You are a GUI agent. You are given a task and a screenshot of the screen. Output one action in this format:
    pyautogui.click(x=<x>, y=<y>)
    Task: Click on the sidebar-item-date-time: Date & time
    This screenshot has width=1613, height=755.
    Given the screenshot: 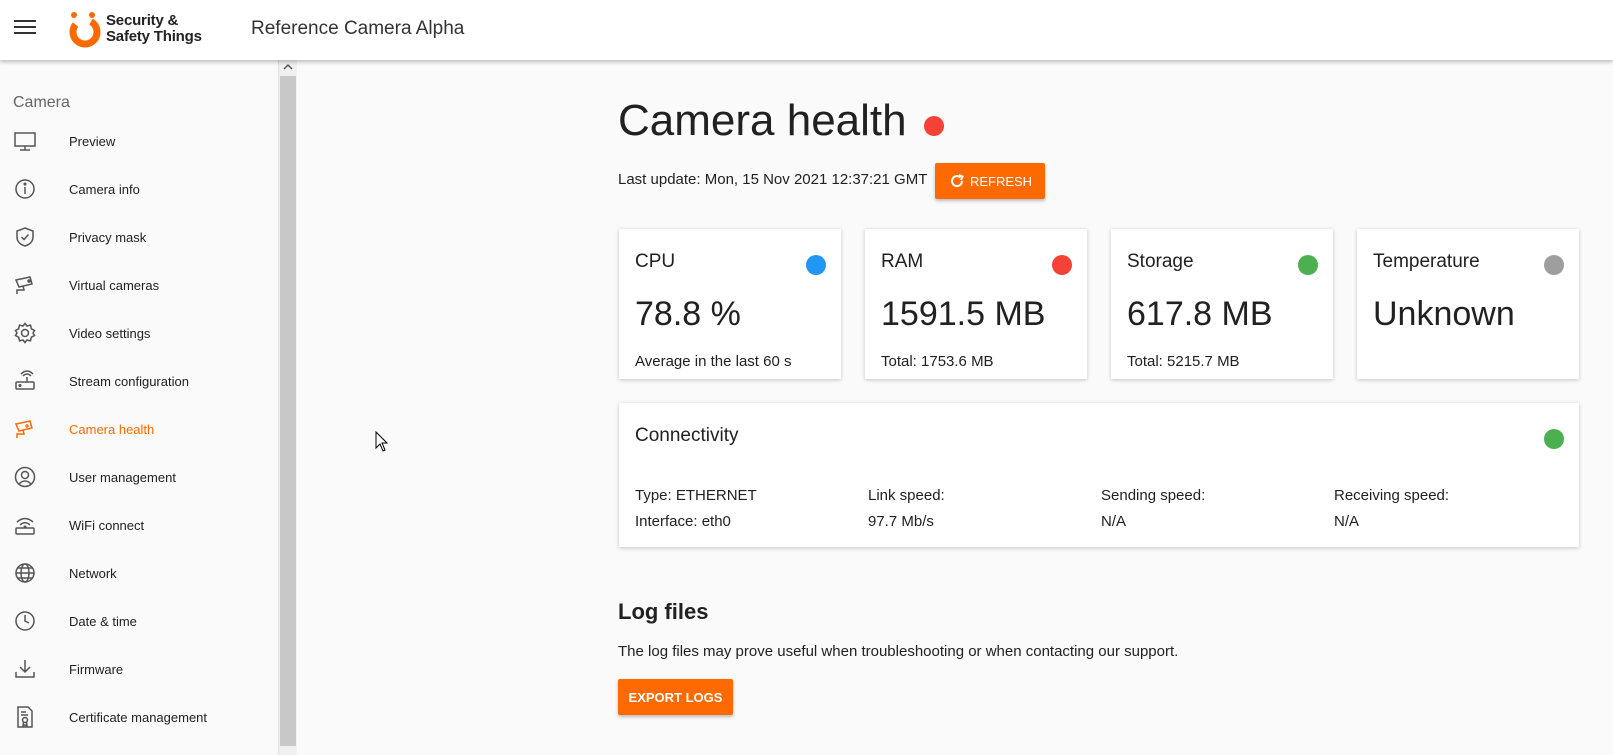 What is the action you would take?
    pyautogui.click(x=139, y=621)
    